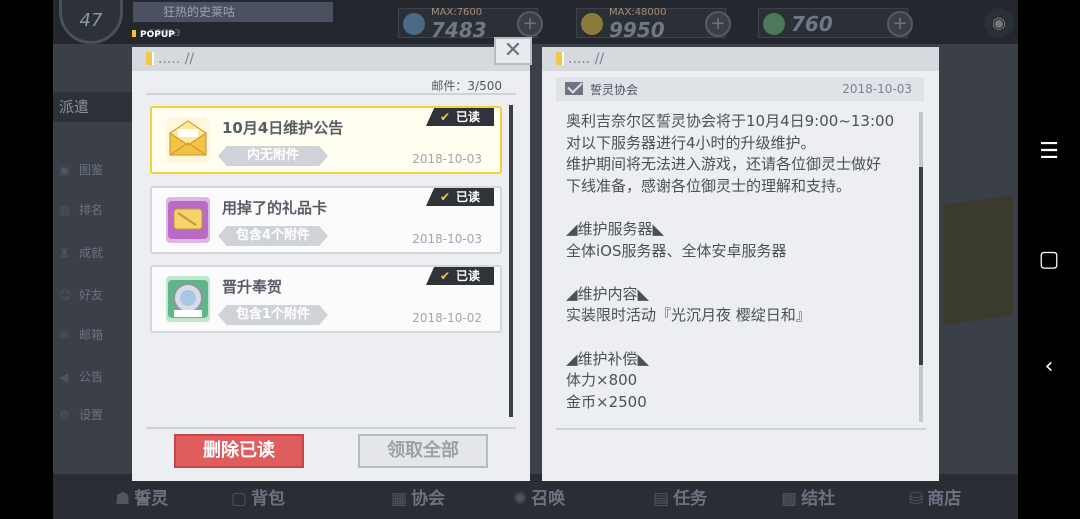 The width and height of the screenshot is (1080, 519). What do you see at coordinates (153, 35) in the screenshot?
I see `popup-tag: POPUP` at bounding box center [153, 35].